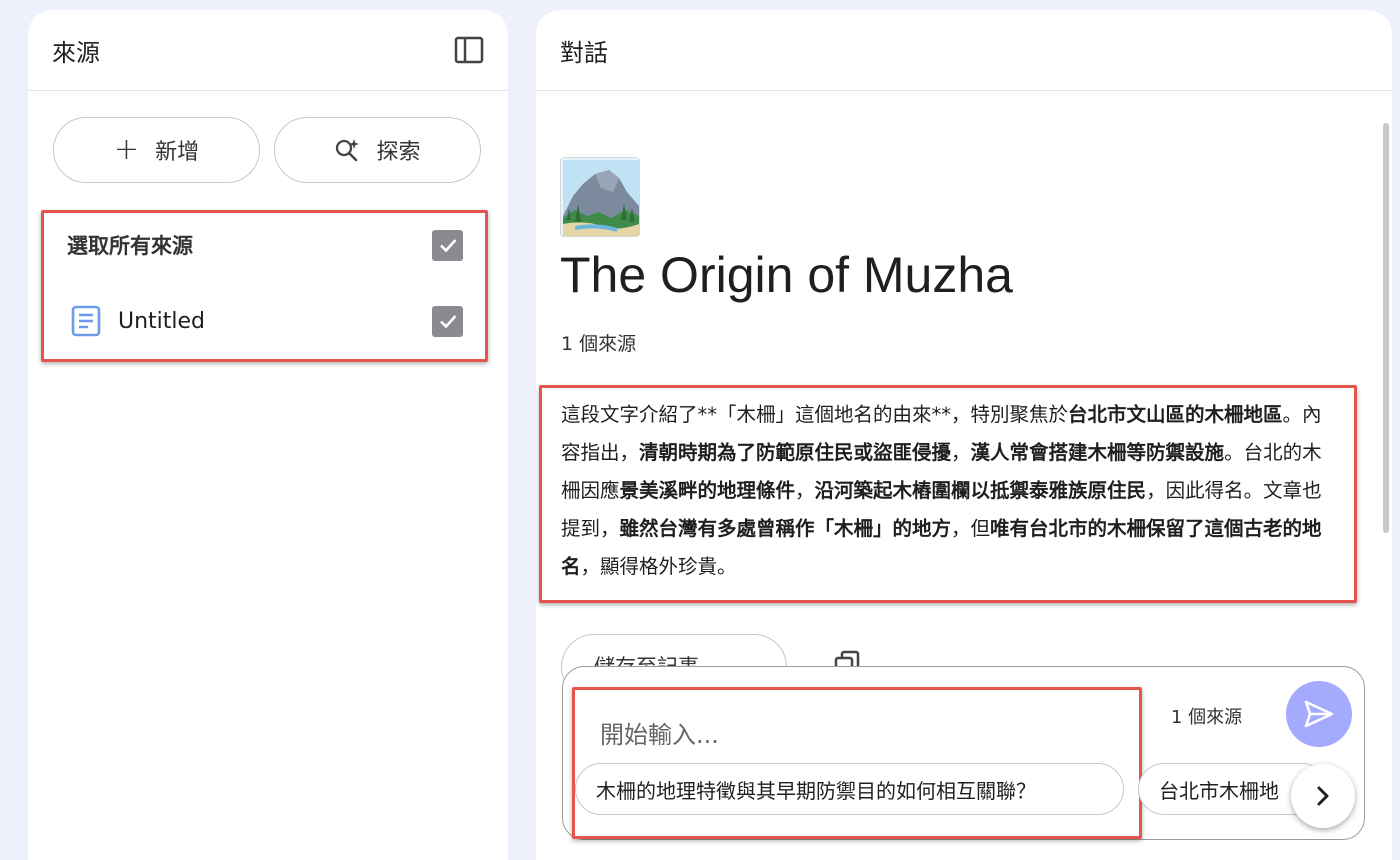 The width and height of the screenshot is (1400, 860). What do you see at coordinates (130, 246) in the screenshot?
I see `select-all-label: 選取所有來源` at bounding box center [130, 246].